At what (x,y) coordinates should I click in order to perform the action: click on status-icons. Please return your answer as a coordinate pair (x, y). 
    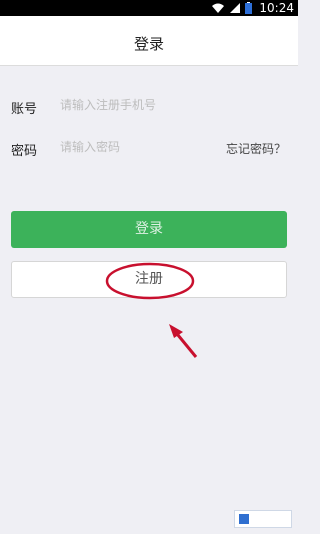
    Looking at the image, I should click on (231, 8).